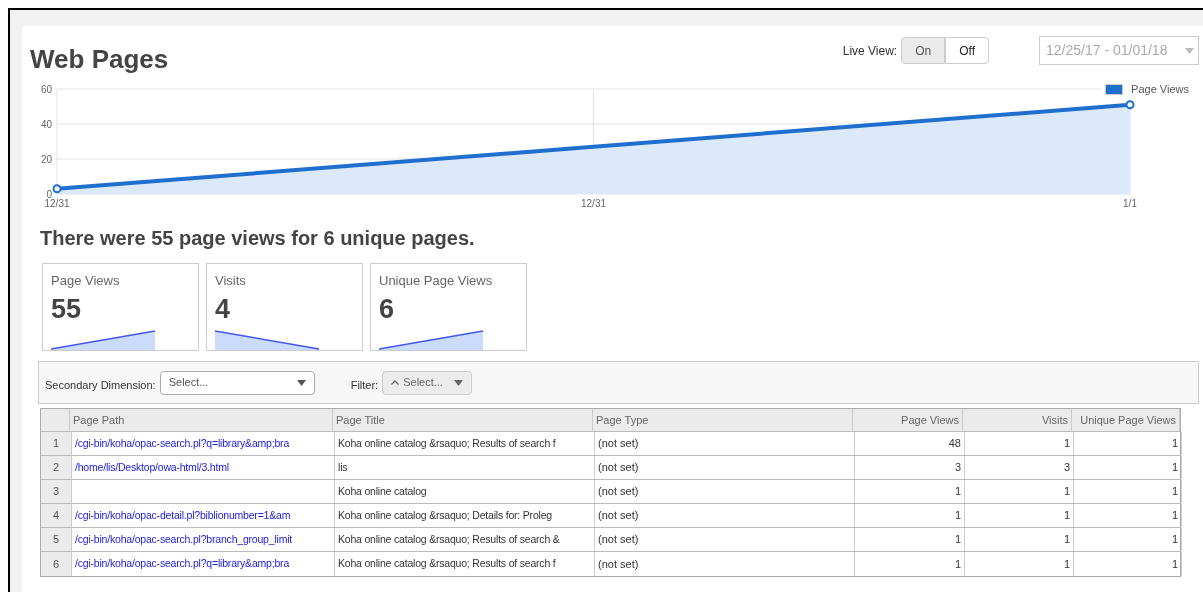  I want to click on metric-label: Page Views, so click(86, 281).